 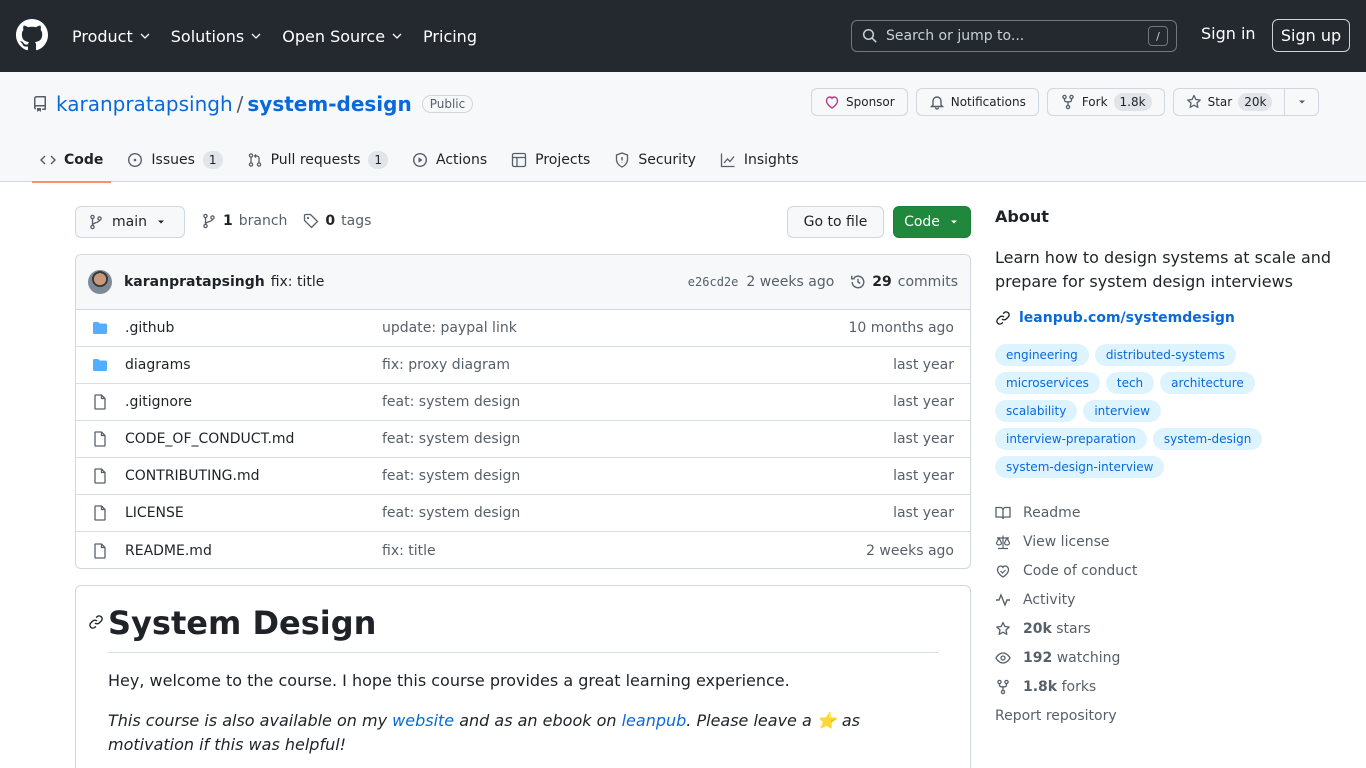 What do you see at coordinates (337, 221) in the screenshot?
I see `tags-link: 0 tags` at bounding box center [337, 221].